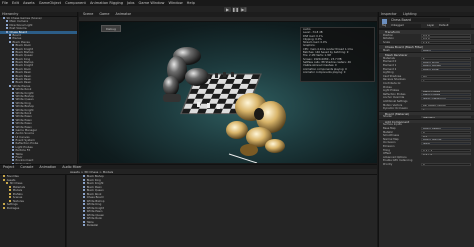 The height and width of the screenshot is (247, 474). I want to click on layer-label: Layer, so click(431, 25).